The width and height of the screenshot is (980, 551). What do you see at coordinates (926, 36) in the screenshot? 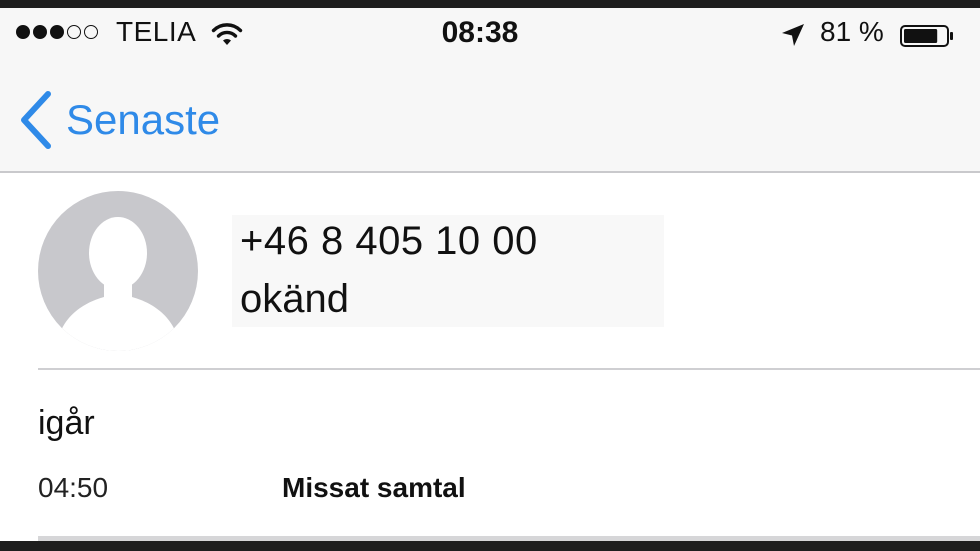
I see `battery-icon` at bounding box center [926, 36].